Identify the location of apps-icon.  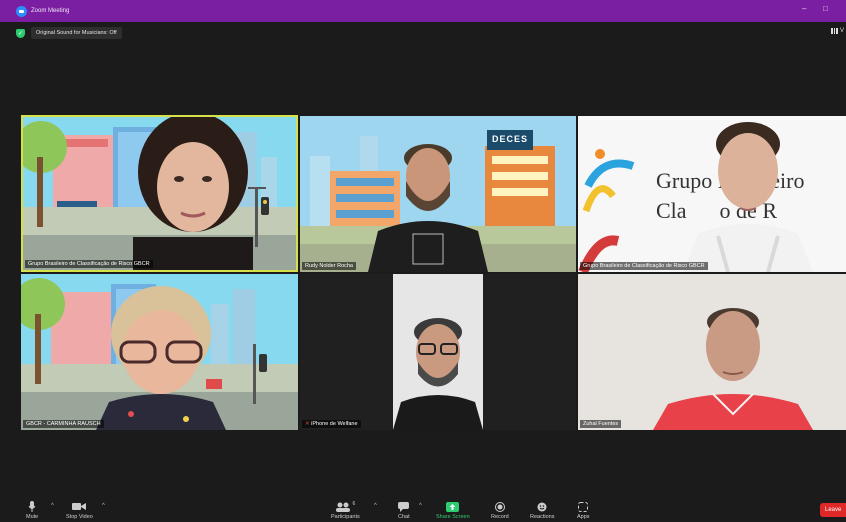
(583, 506).